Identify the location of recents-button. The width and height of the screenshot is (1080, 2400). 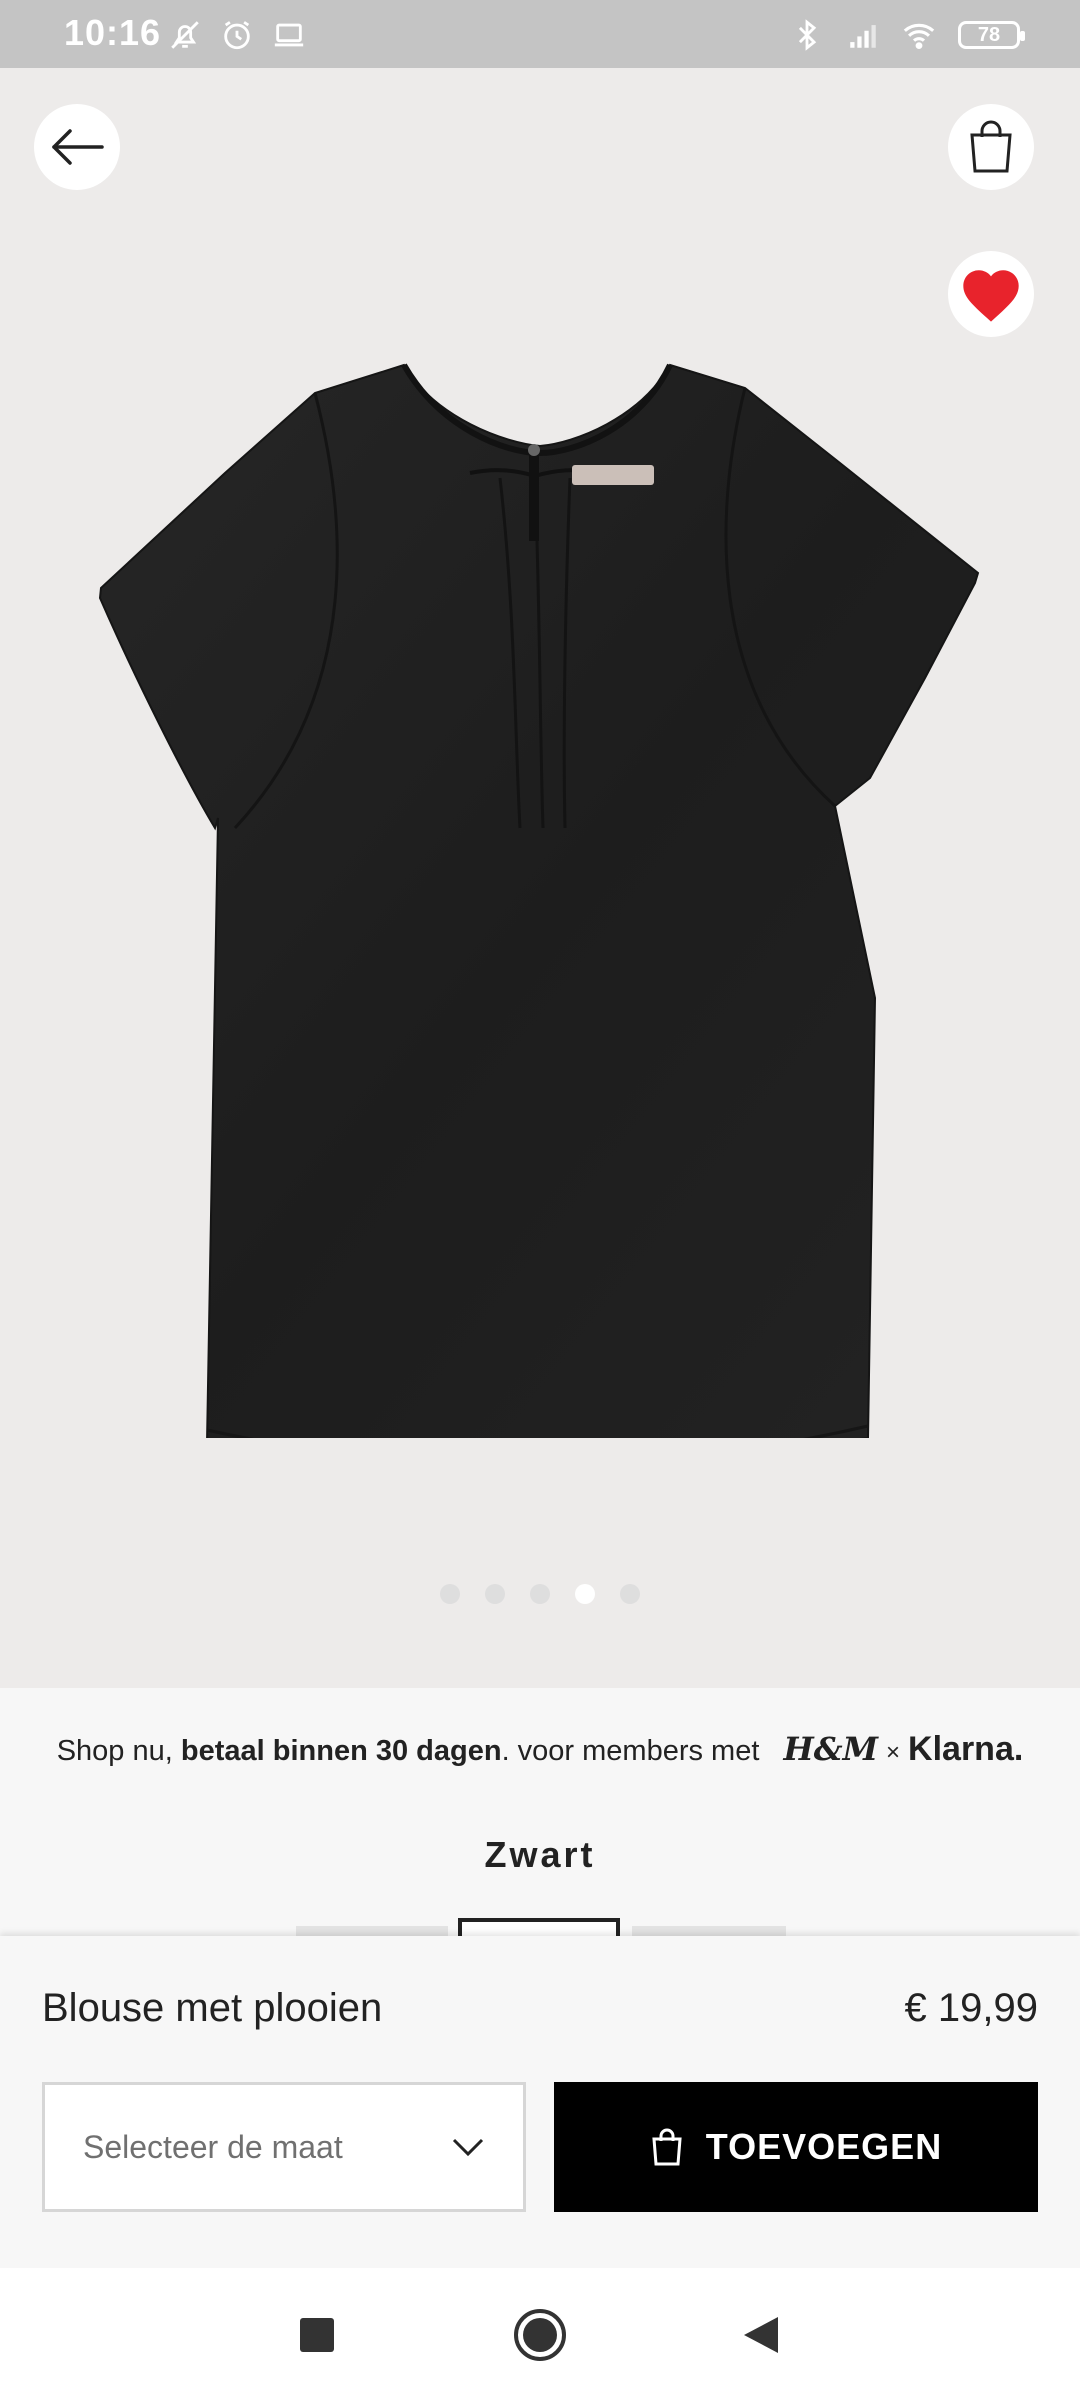
(317, 2335).